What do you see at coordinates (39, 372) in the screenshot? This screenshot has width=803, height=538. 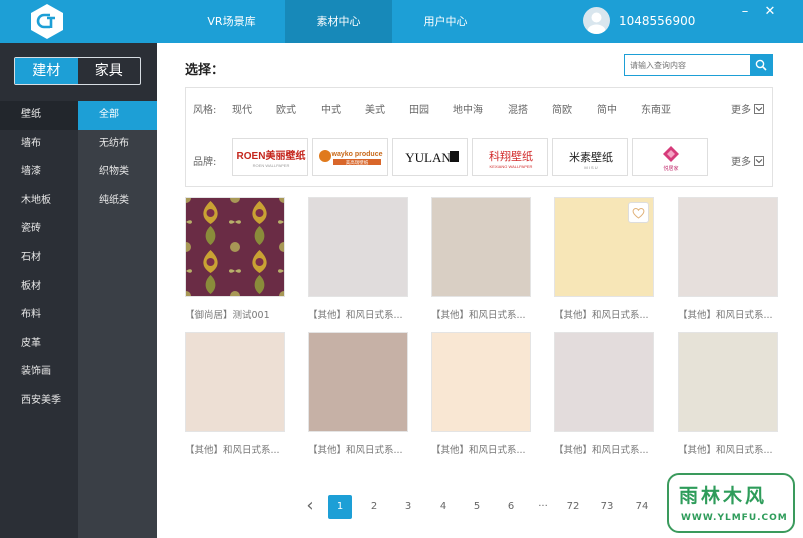 I see `category-item: 装饰画` at bounding box center [39, 372].